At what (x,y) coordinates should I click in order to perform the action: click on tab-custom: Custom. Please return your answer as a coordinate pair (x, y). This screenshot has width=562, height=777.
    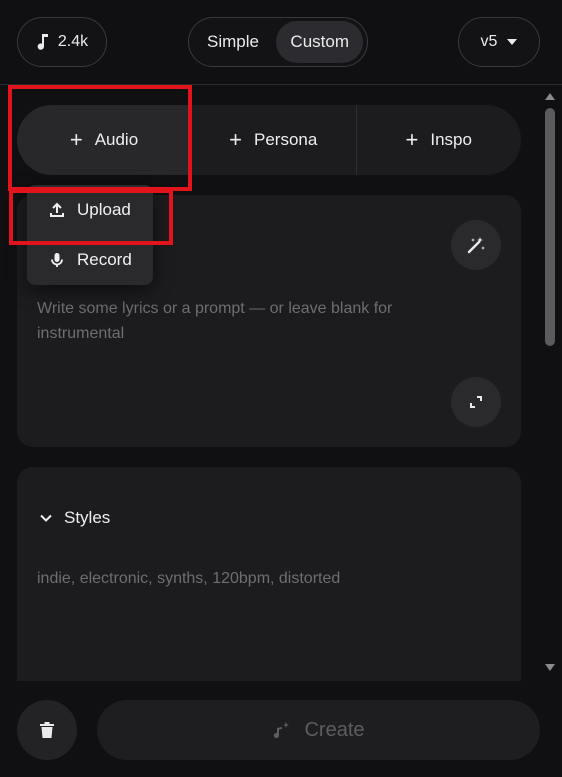
    Looking at the image, I should click on (319, 42).